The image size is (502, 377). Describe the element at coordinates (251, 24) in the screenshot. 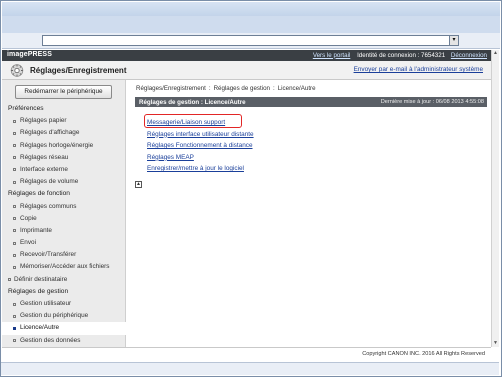

I see `browser-toolbar` at that location.